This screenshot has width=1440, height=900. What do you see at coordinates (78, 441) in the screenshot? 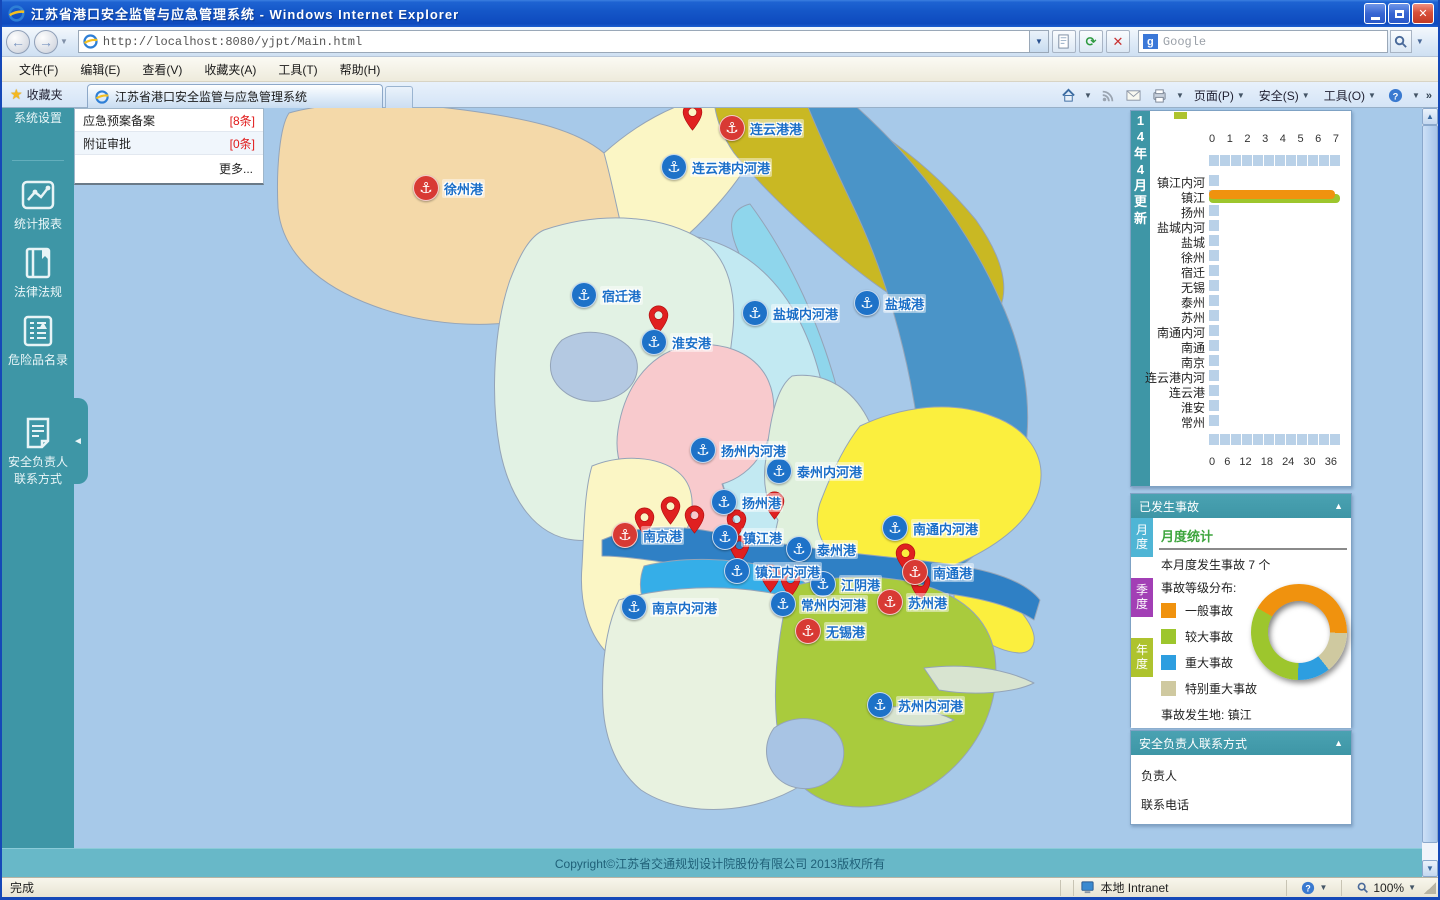
I see `sidebar-collapse-tab: ◄` at bounding box center [78, 441].